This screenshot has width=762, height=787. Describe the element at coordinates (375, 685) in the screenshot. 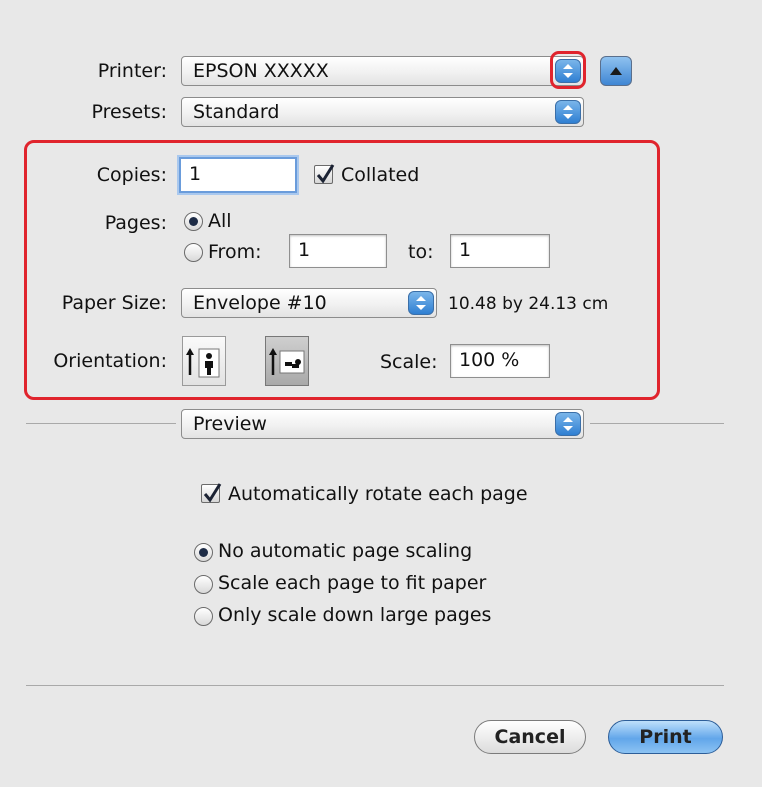

I see `bottom-separator` at that location.